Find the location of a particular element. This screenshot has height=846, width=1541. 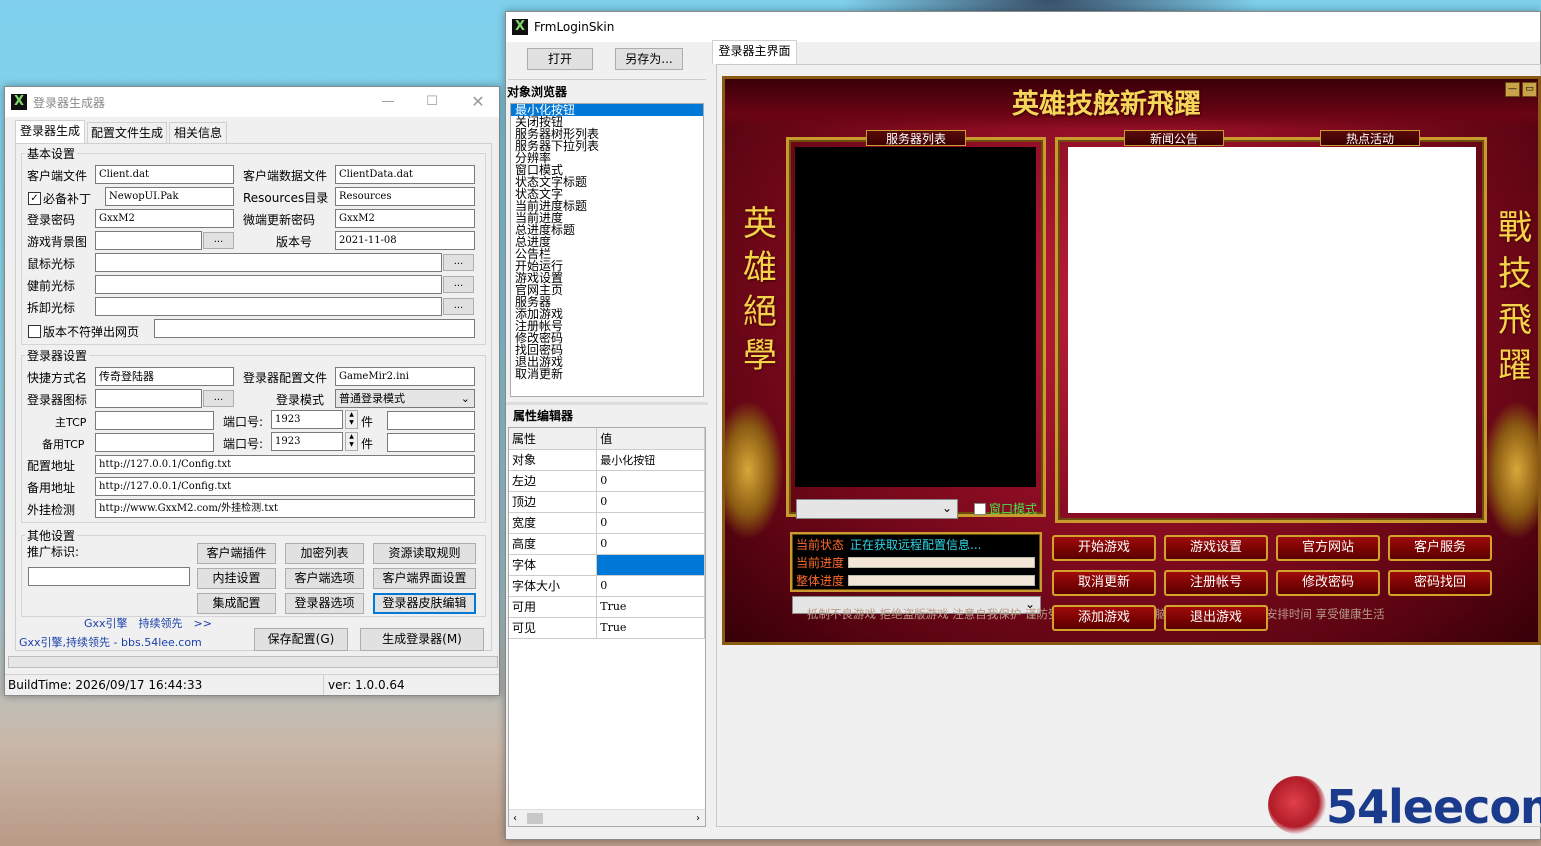

inner-plugin-button: 内挂设置 is located at coordinates (236, 578).